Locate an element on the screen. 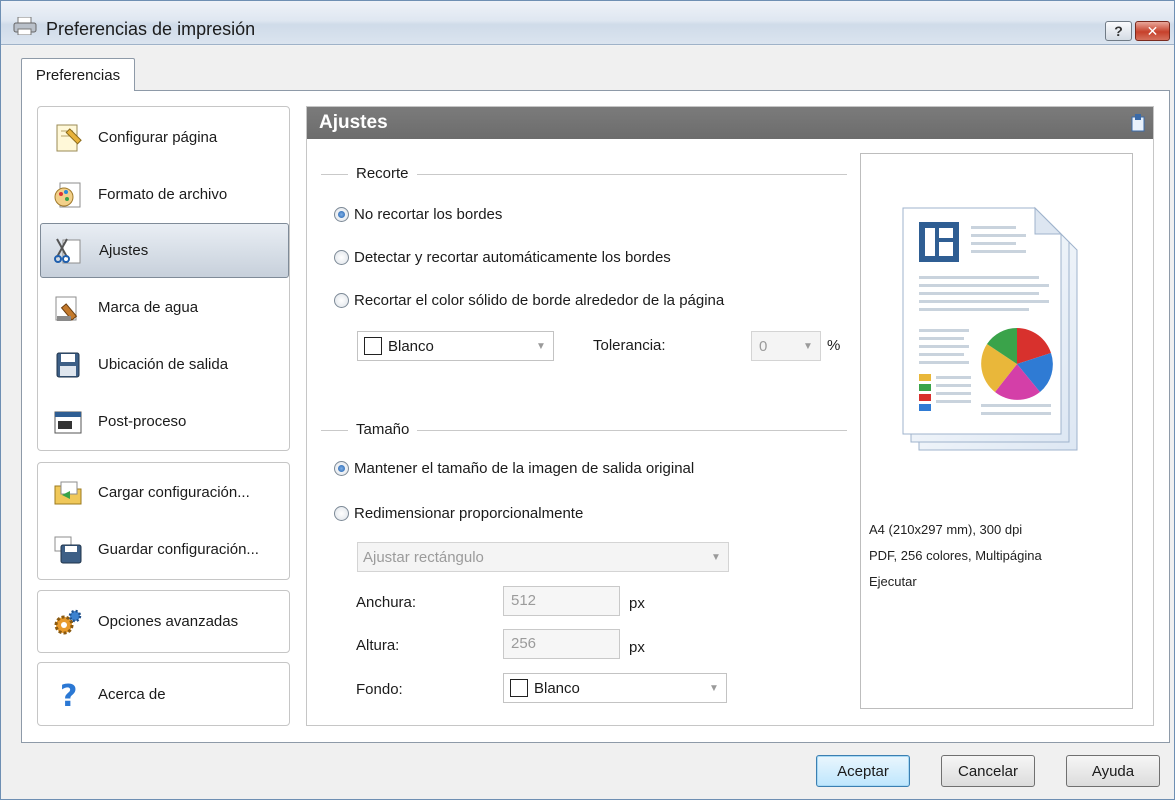 This screenshot has width=1175, height=800. help-icon: ? is located at coordinates (68, 695).